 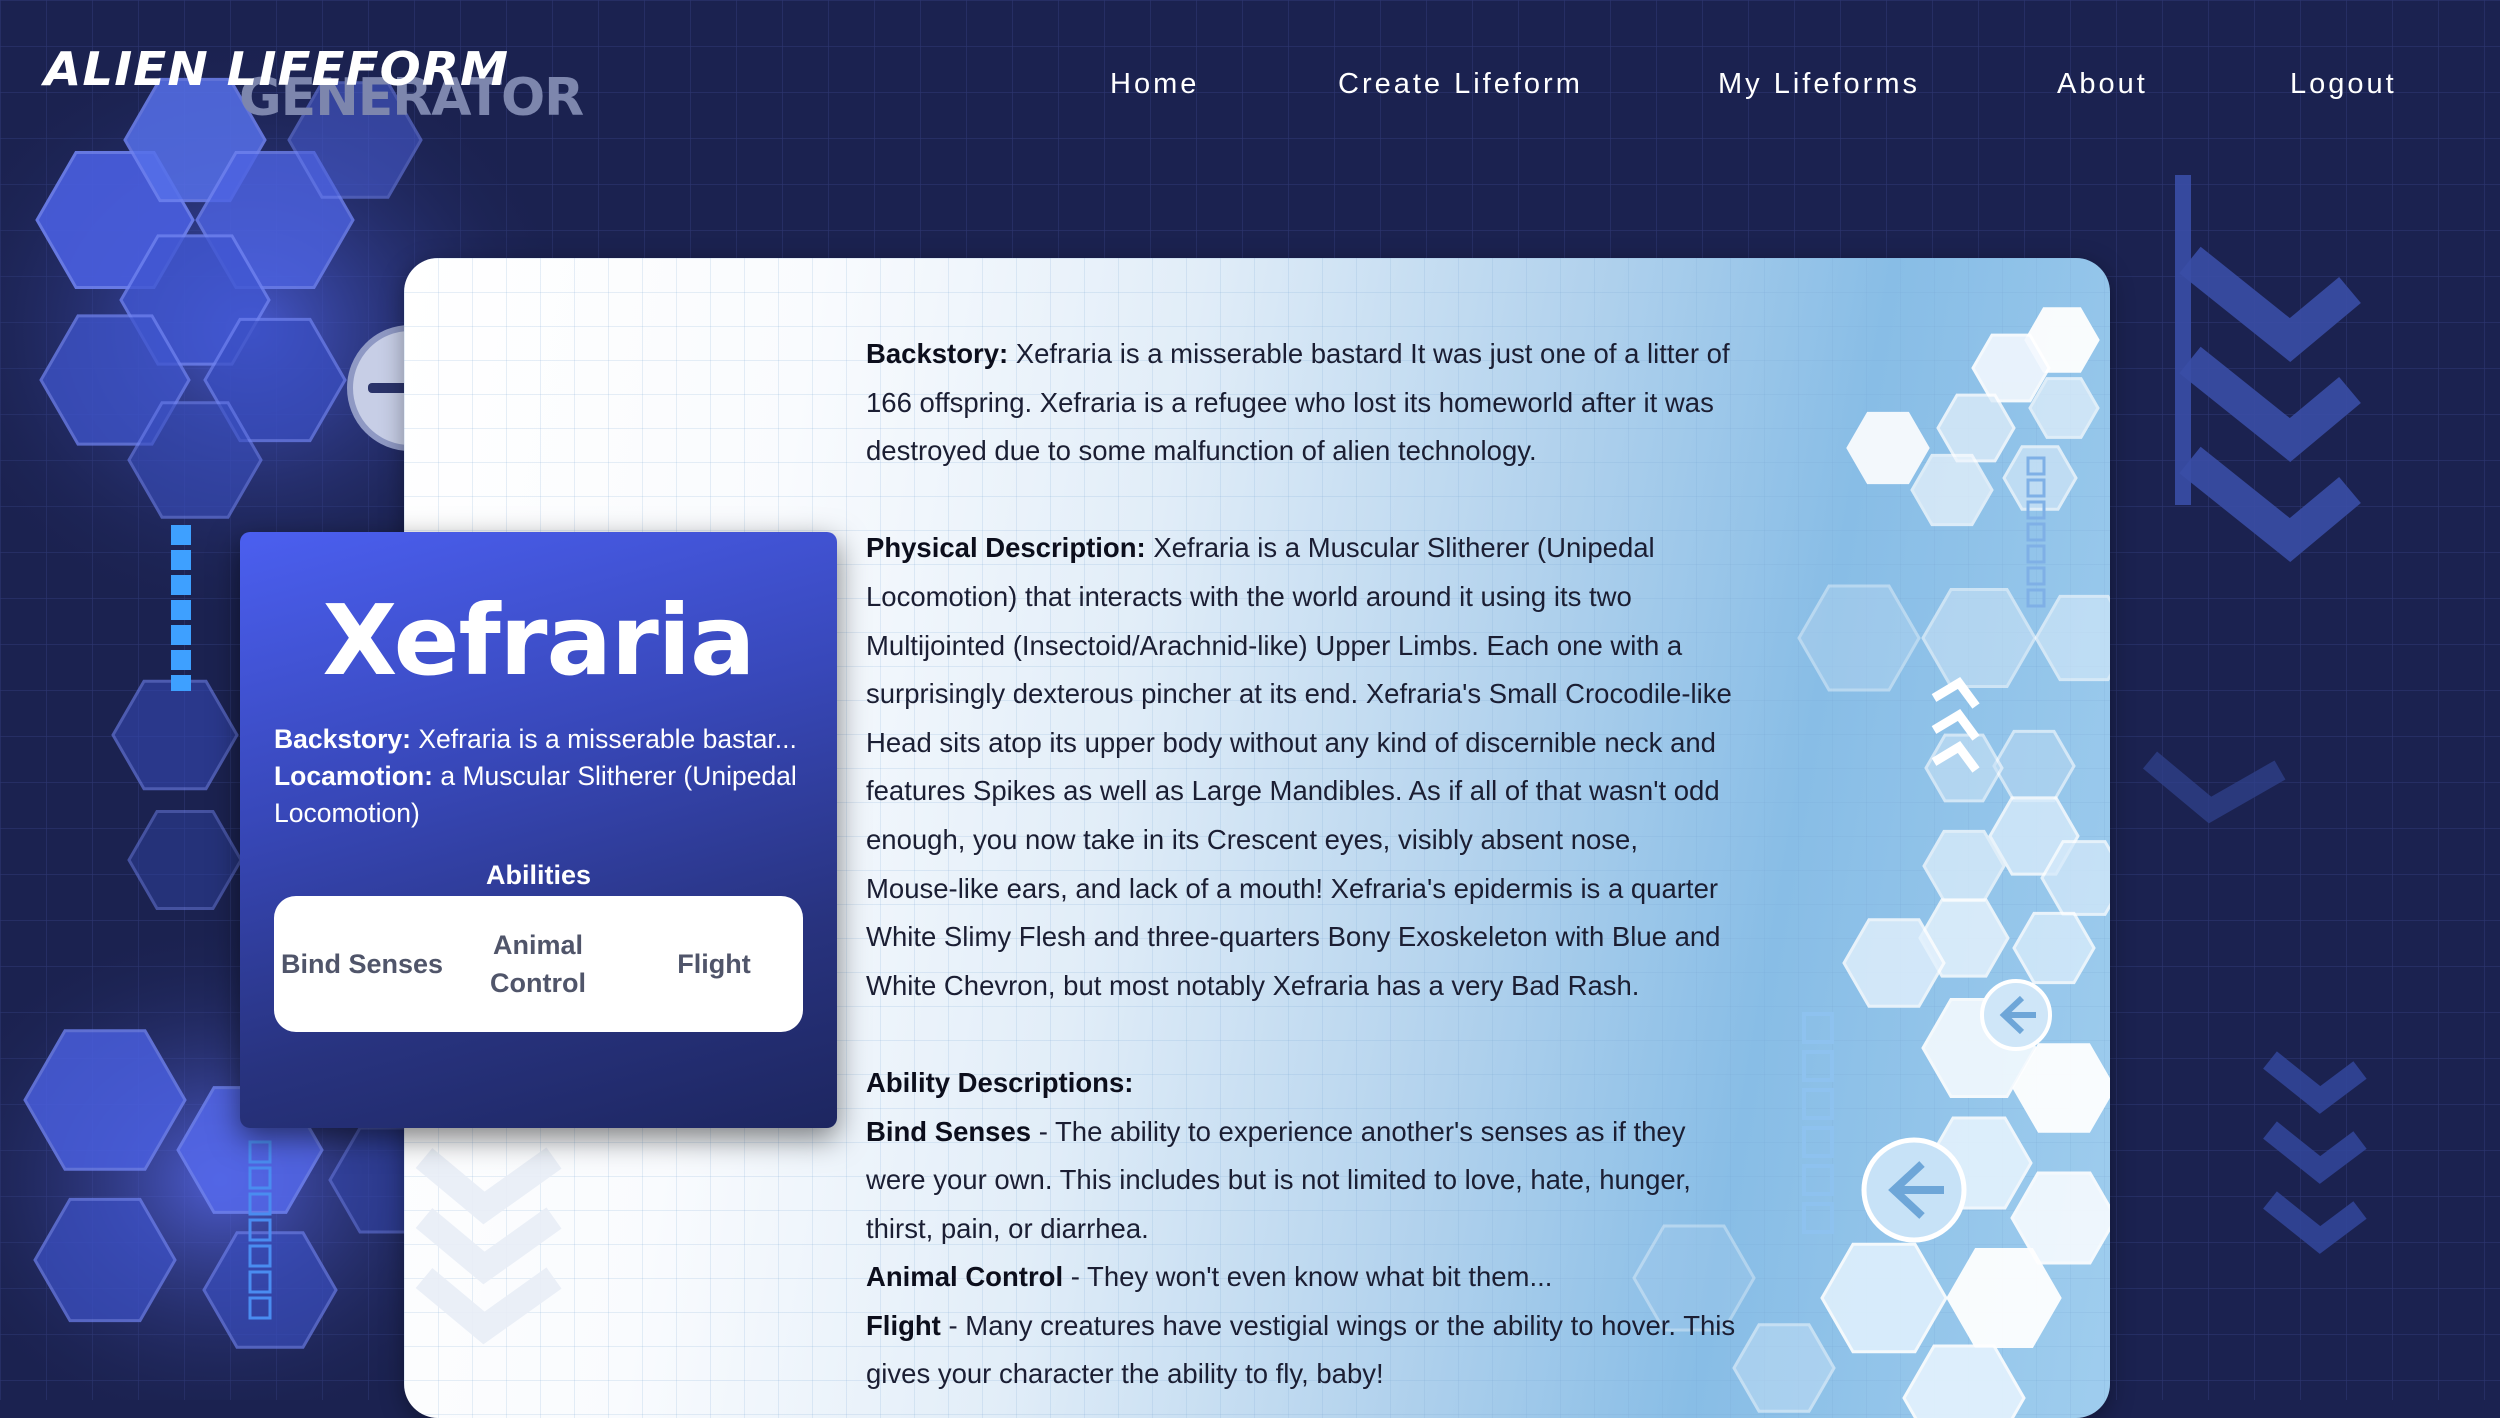 What do you see at coordinates (2343, 84) in the screenshot?
I see `nav-logout: Logout` at bounding box center [2343, 84].